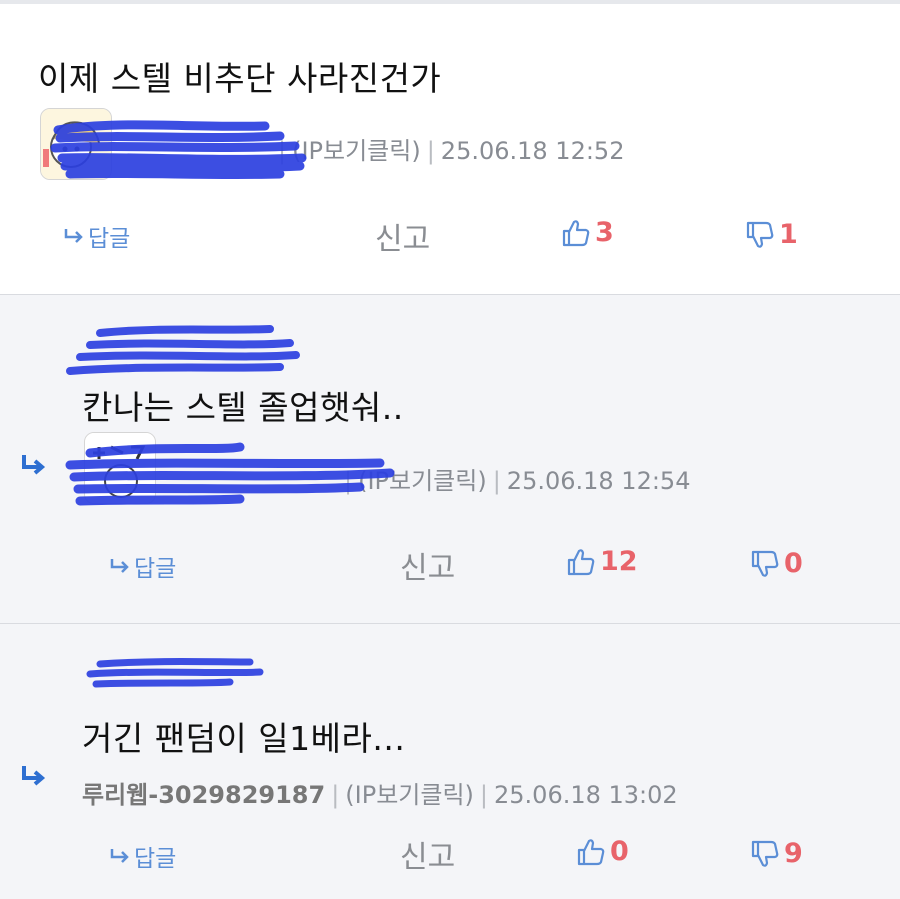 The width and height of the screenshot is (900, 899). I want to click on dislike-button: 9, so click(776, 853).